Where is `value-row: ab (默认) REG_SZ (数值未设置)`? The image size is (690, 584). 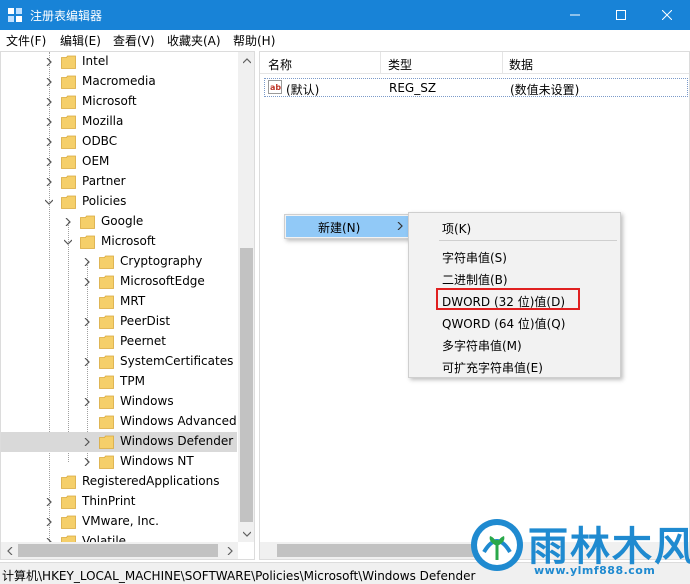 value-row: ab (默认) REG_SZ (数值未设置) is located at coordinates (476, 87).